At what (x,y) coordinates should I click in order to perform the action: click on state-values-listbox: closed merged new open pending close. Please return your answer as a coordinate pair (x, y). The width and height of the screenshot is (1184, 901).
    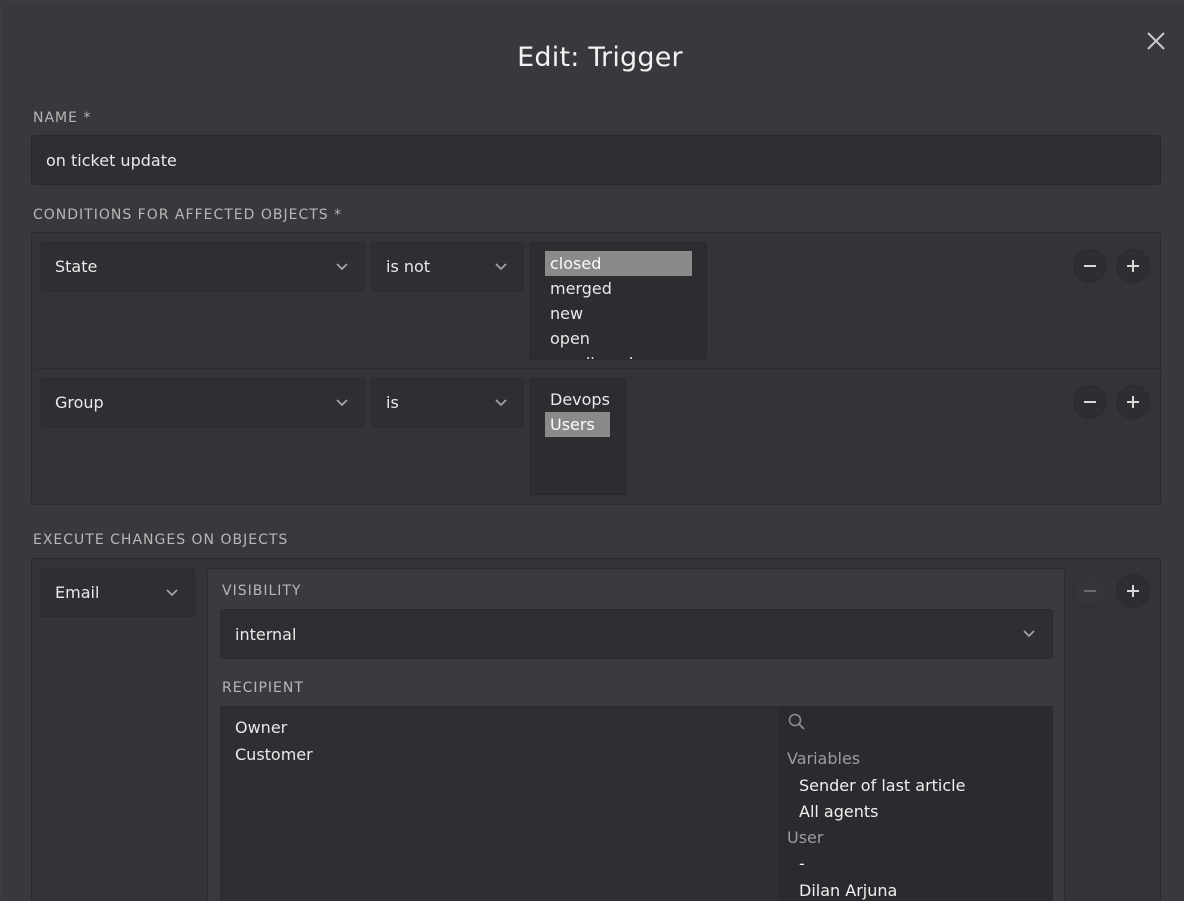
    Looking at the image, I should click on (618, 301).